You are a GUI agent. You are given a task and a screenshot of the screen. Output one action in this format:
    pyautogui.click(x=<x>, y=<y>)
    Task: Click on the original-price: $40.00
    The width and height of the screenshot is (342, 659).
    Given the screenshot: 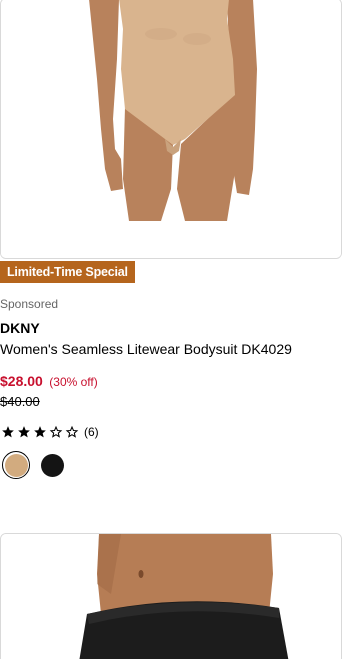 What is the action you would take?
    pyautogui.click(x=20, y=401)
    